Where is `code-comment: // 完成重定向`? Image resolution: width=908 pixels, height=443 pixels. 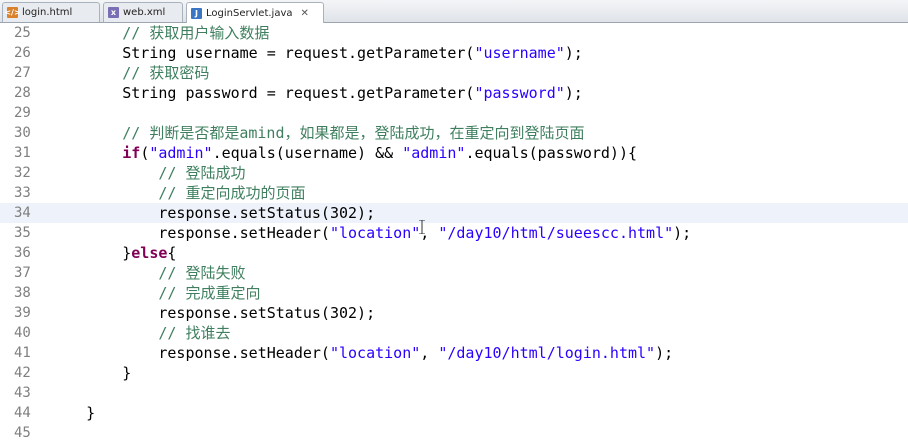 code-comment: // 完成重定向 is located at coordinates (155, 293).